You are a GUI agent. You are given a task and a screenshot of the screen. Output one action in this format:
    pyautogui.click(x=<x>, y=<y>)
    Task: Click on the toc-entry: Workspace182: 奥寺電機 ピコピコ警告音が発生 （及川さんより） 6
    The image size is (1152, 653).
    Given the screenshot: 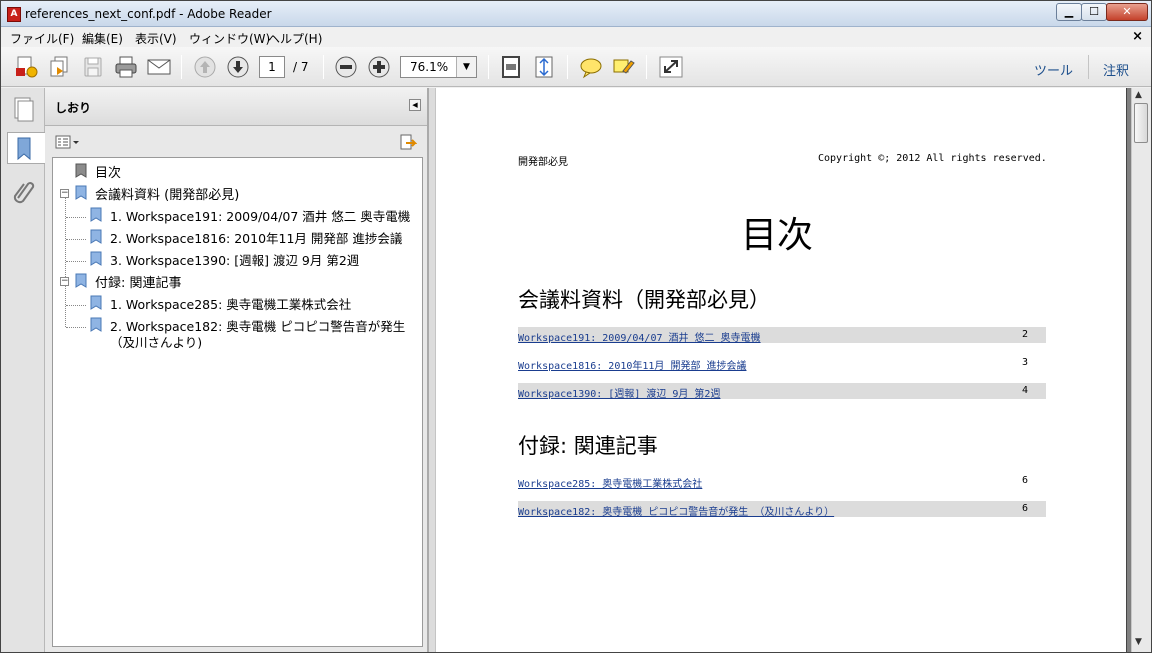 What is the action you would take?
    pyautogui.click(x=782, y=509)
    